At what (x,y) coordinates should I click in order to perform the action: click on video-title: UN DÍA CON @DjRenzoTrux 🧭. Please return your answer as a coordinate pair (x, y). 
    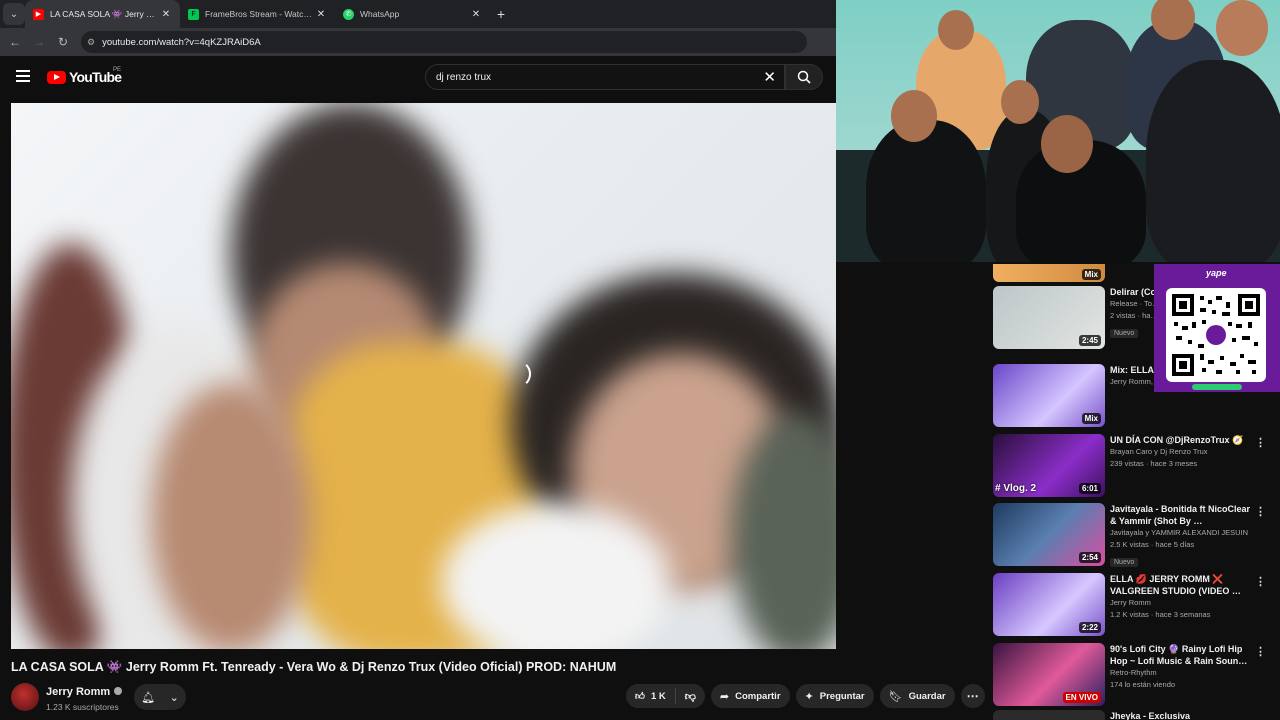
    Looking at the image, I should click on (1181, 440).